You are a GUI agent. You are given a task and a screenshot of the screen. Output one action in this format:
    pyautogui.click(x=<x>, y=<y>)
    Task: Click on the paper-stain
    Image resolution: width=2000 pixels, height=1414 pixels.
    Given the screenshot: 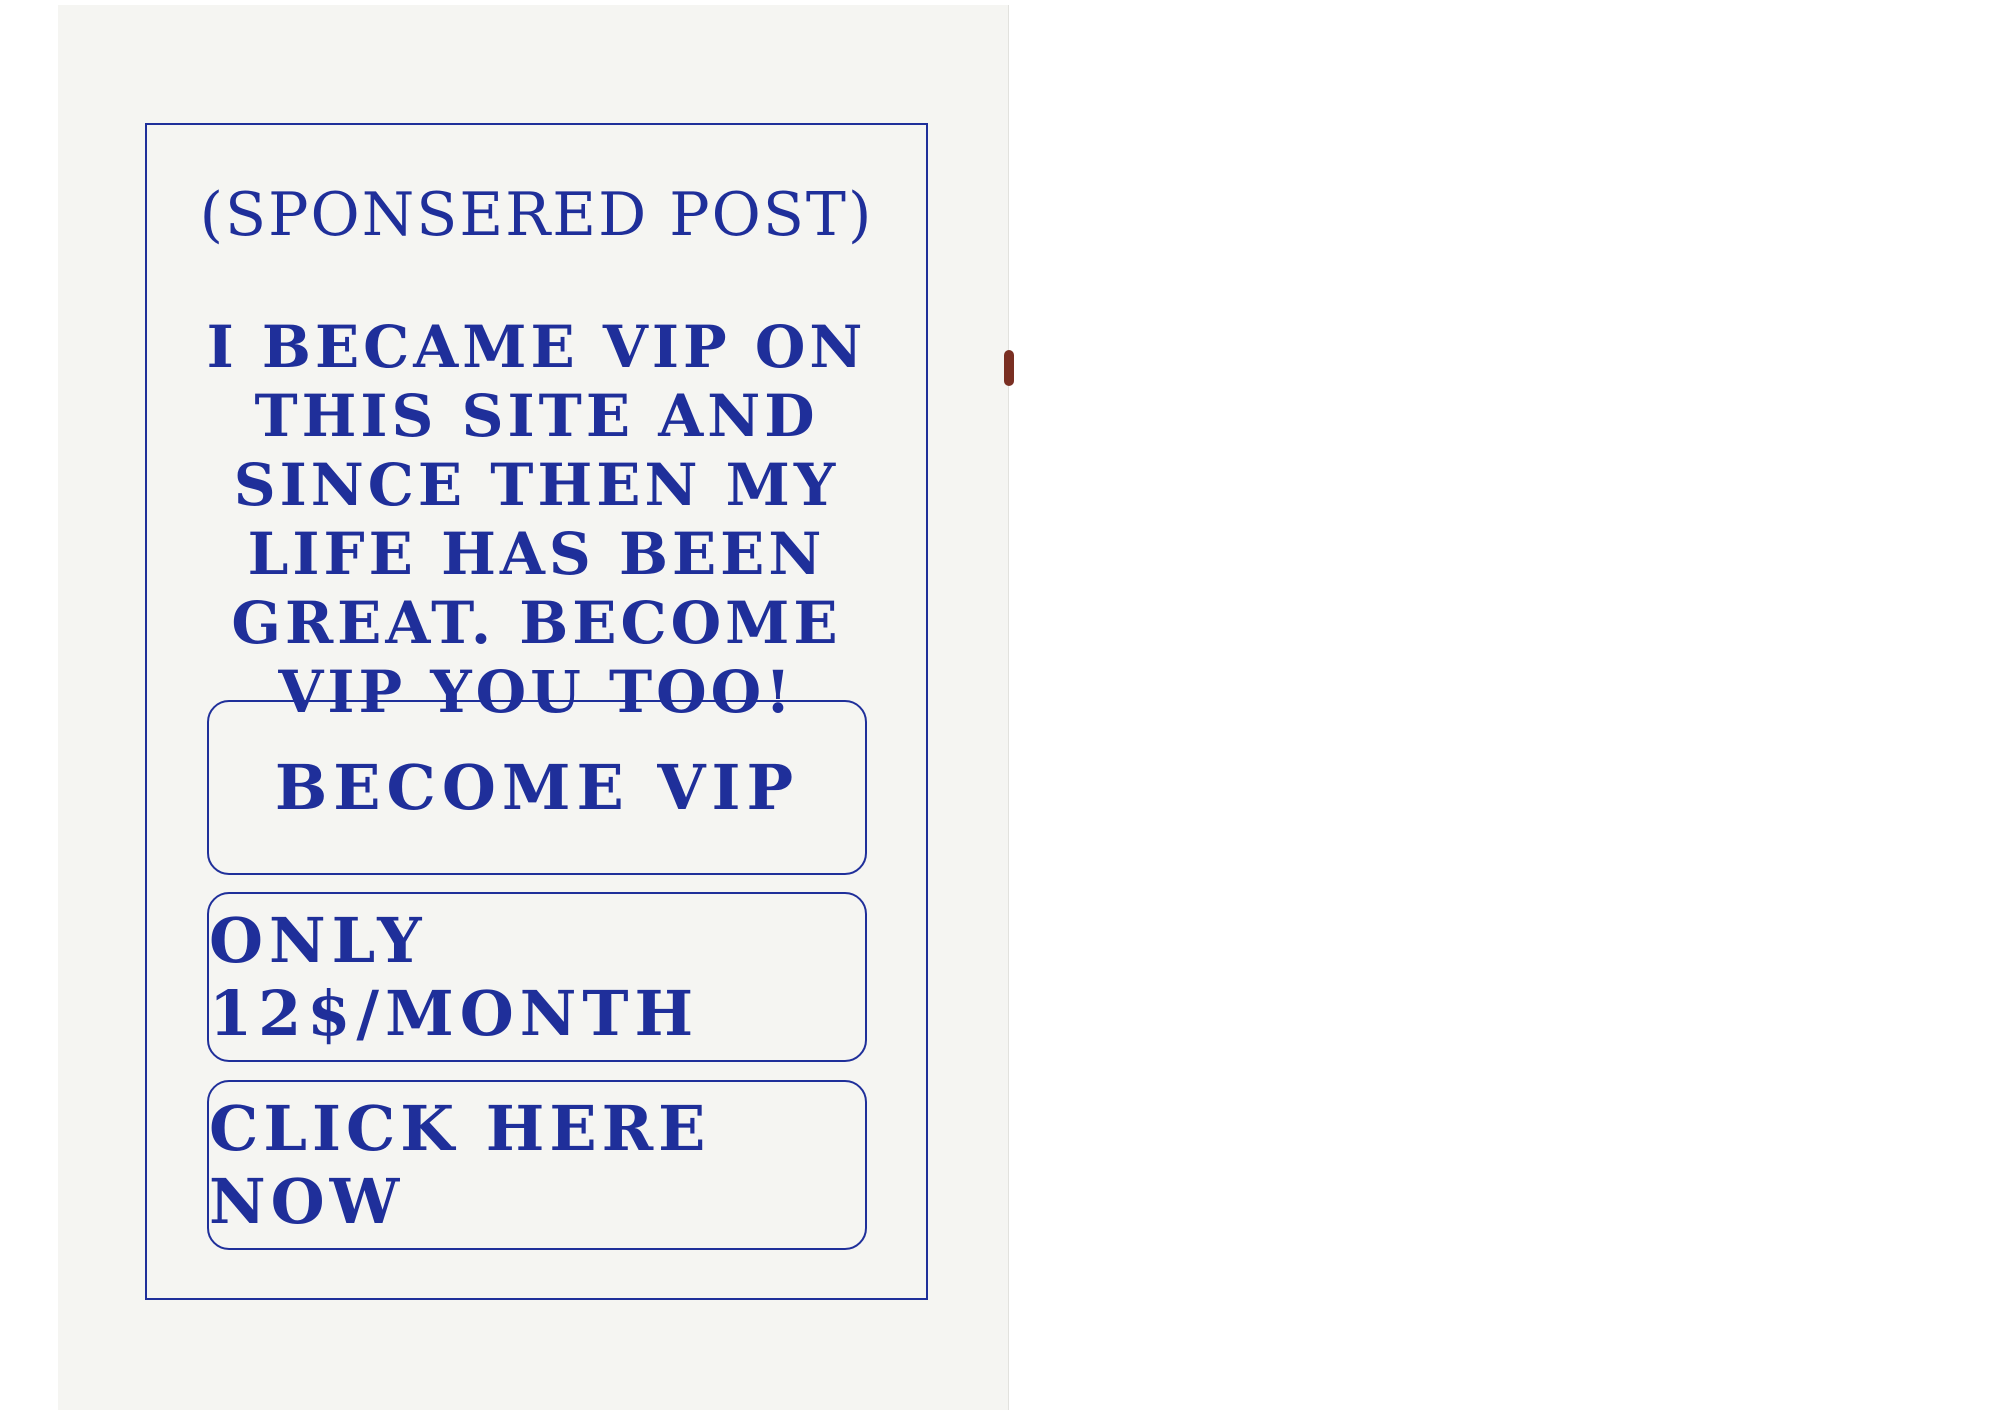 What is the action you would take?
    pyautogui.click(x=1009, y=368)
    